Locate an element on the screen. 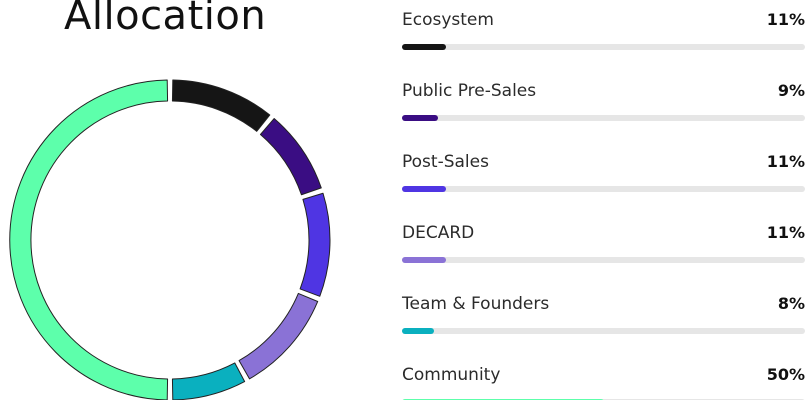 This screenshot has width=807, height=400. legend-row-decard: DECARD 11% is located at coordinates (603, 243).